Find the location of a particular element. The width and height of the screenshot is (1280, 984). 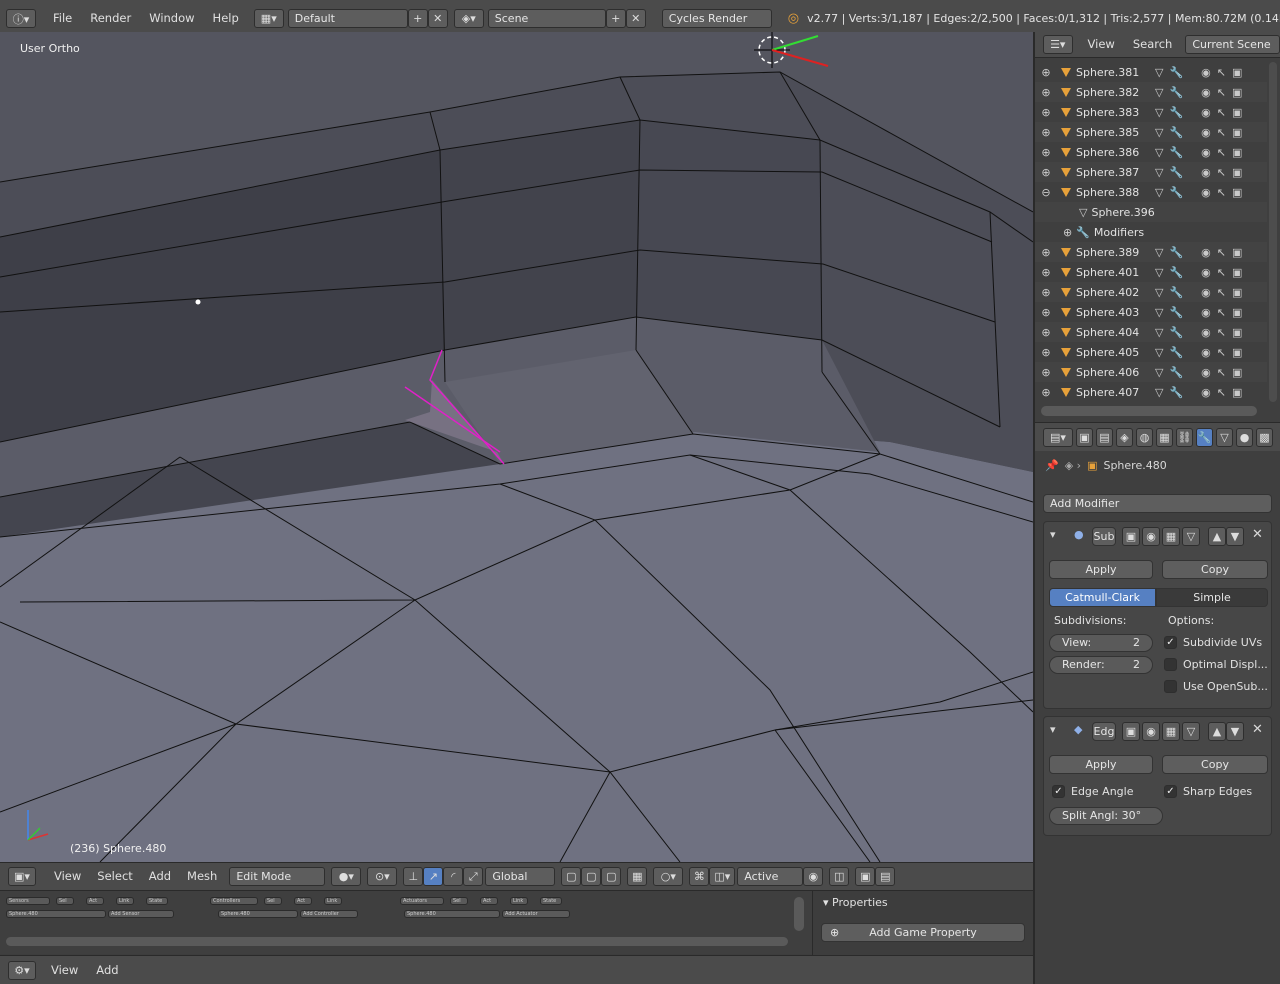

outliner-menu-search: Search is located at coordinates (1153, 44).